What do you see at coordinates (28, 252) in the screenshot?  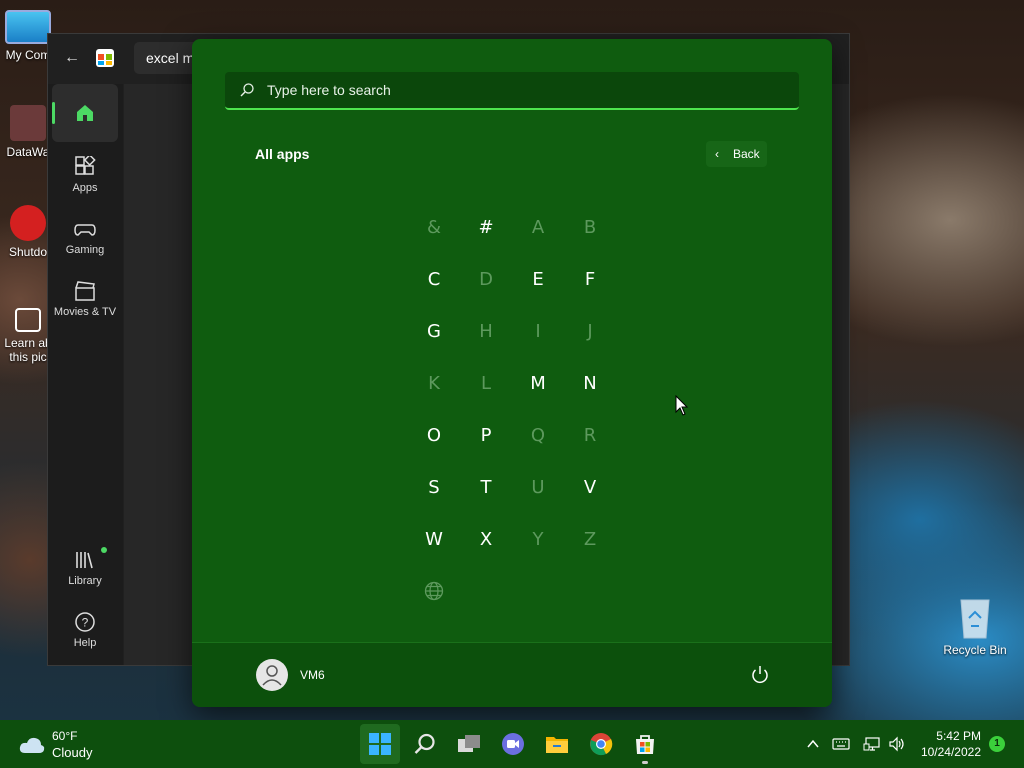 I see `desktop-icon-label: Shutdo` at bounding box center [28, 252].